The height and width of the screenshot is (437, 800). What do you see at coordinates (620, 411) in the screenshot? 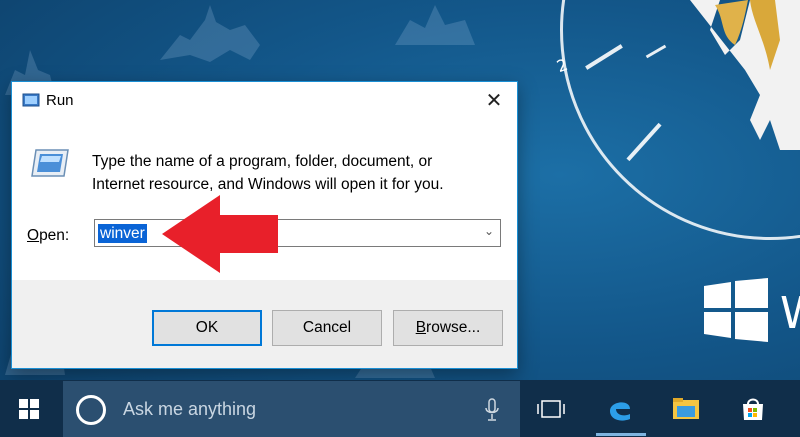
I see `edge-icon` at bounding box center [620, 411].